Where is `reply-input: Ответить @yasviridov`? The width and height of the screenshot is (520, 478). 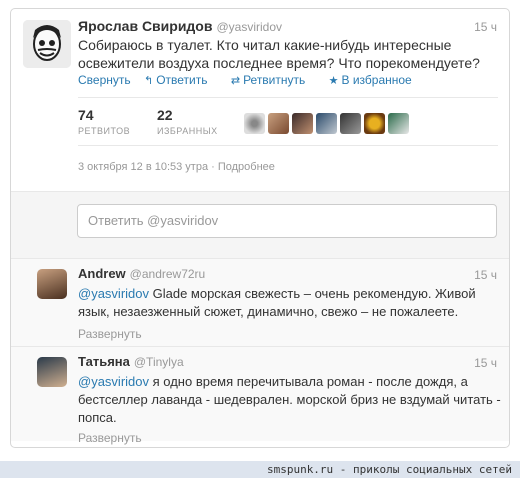
reply-input: Ответить @yasviridov is located at coordinates (287, 221).